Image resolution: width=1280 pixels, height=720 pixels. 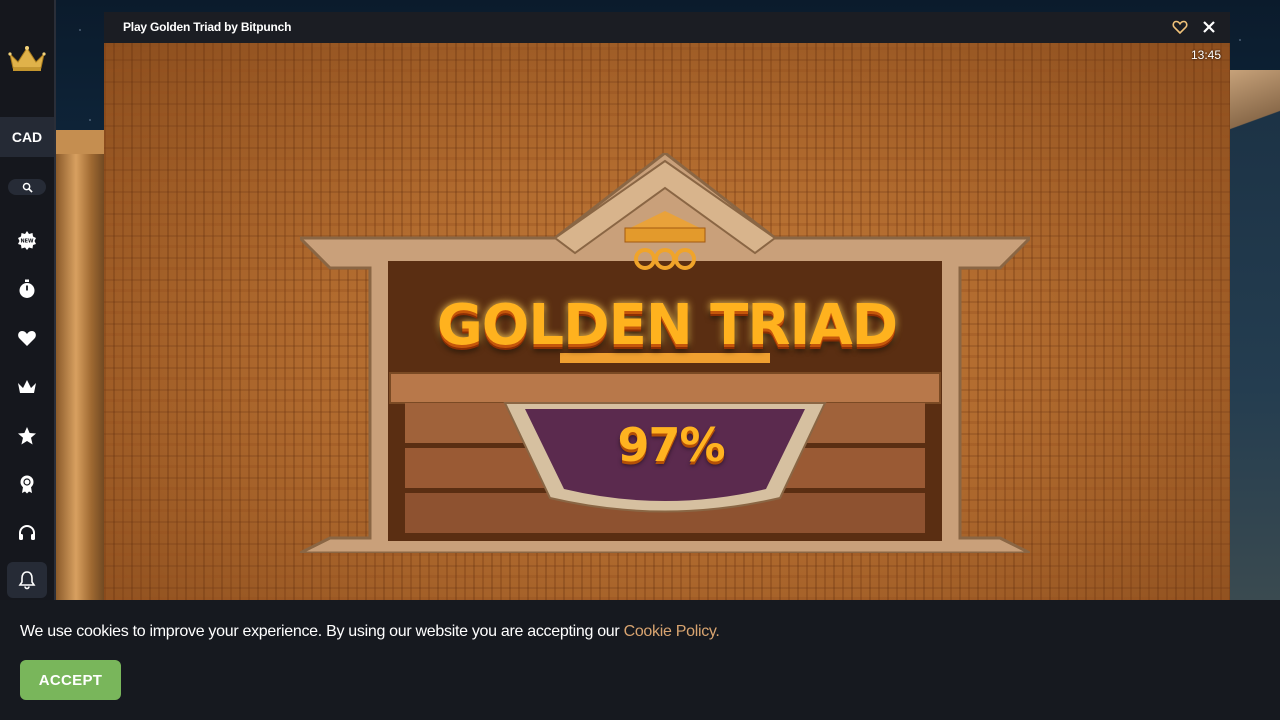 I want to click on sidebar-item-favorites, so click(x=27, y=338).